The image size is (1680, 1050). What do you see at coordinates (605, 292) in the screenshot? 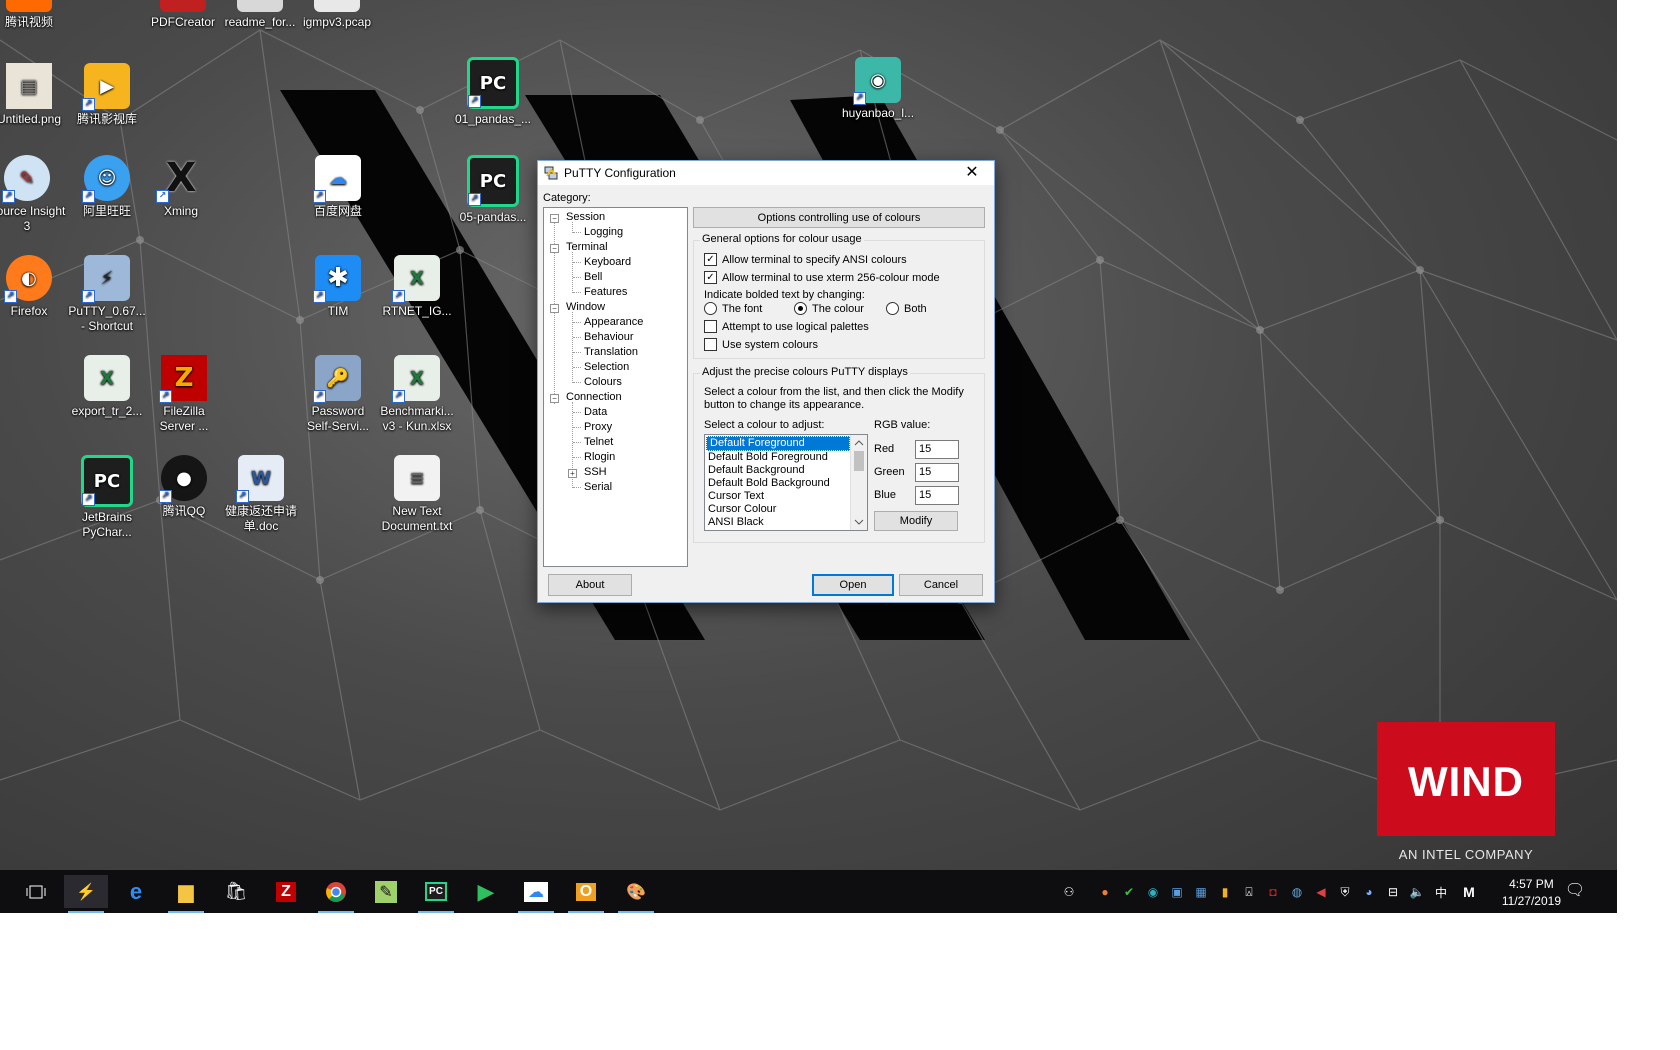
I see `tree-item-features: Features` at bounding box center [605, 292].